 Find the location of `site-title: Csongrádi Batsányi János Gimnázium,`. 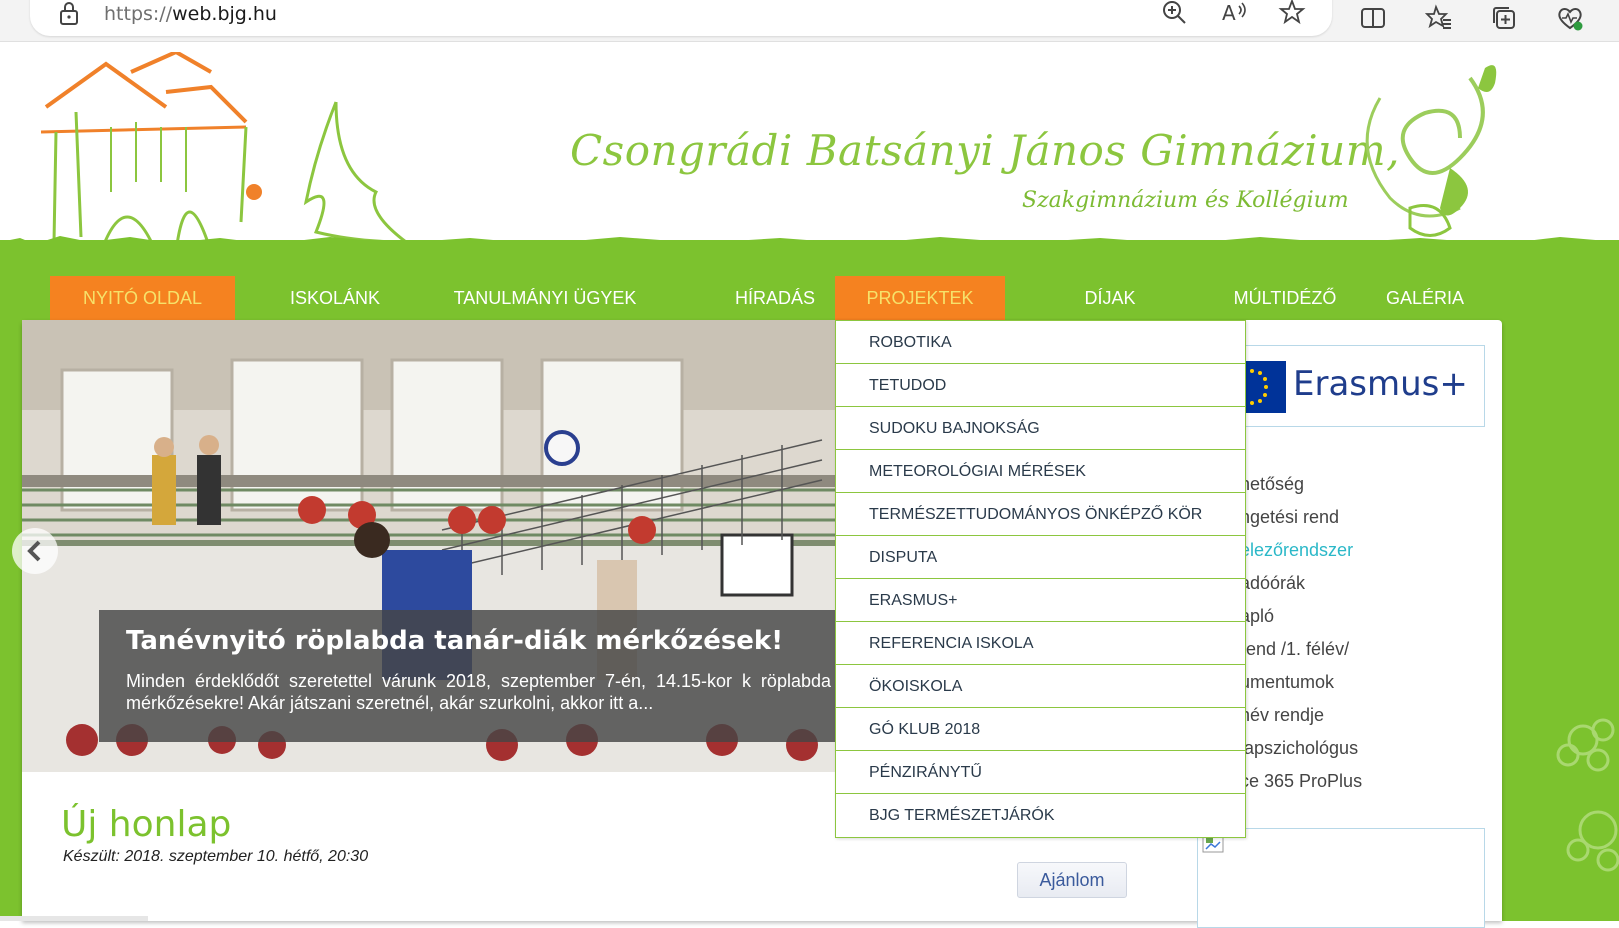

site-title: Csongrádi Batsányi János Gimnázium, is located at coordinates (985, 150).